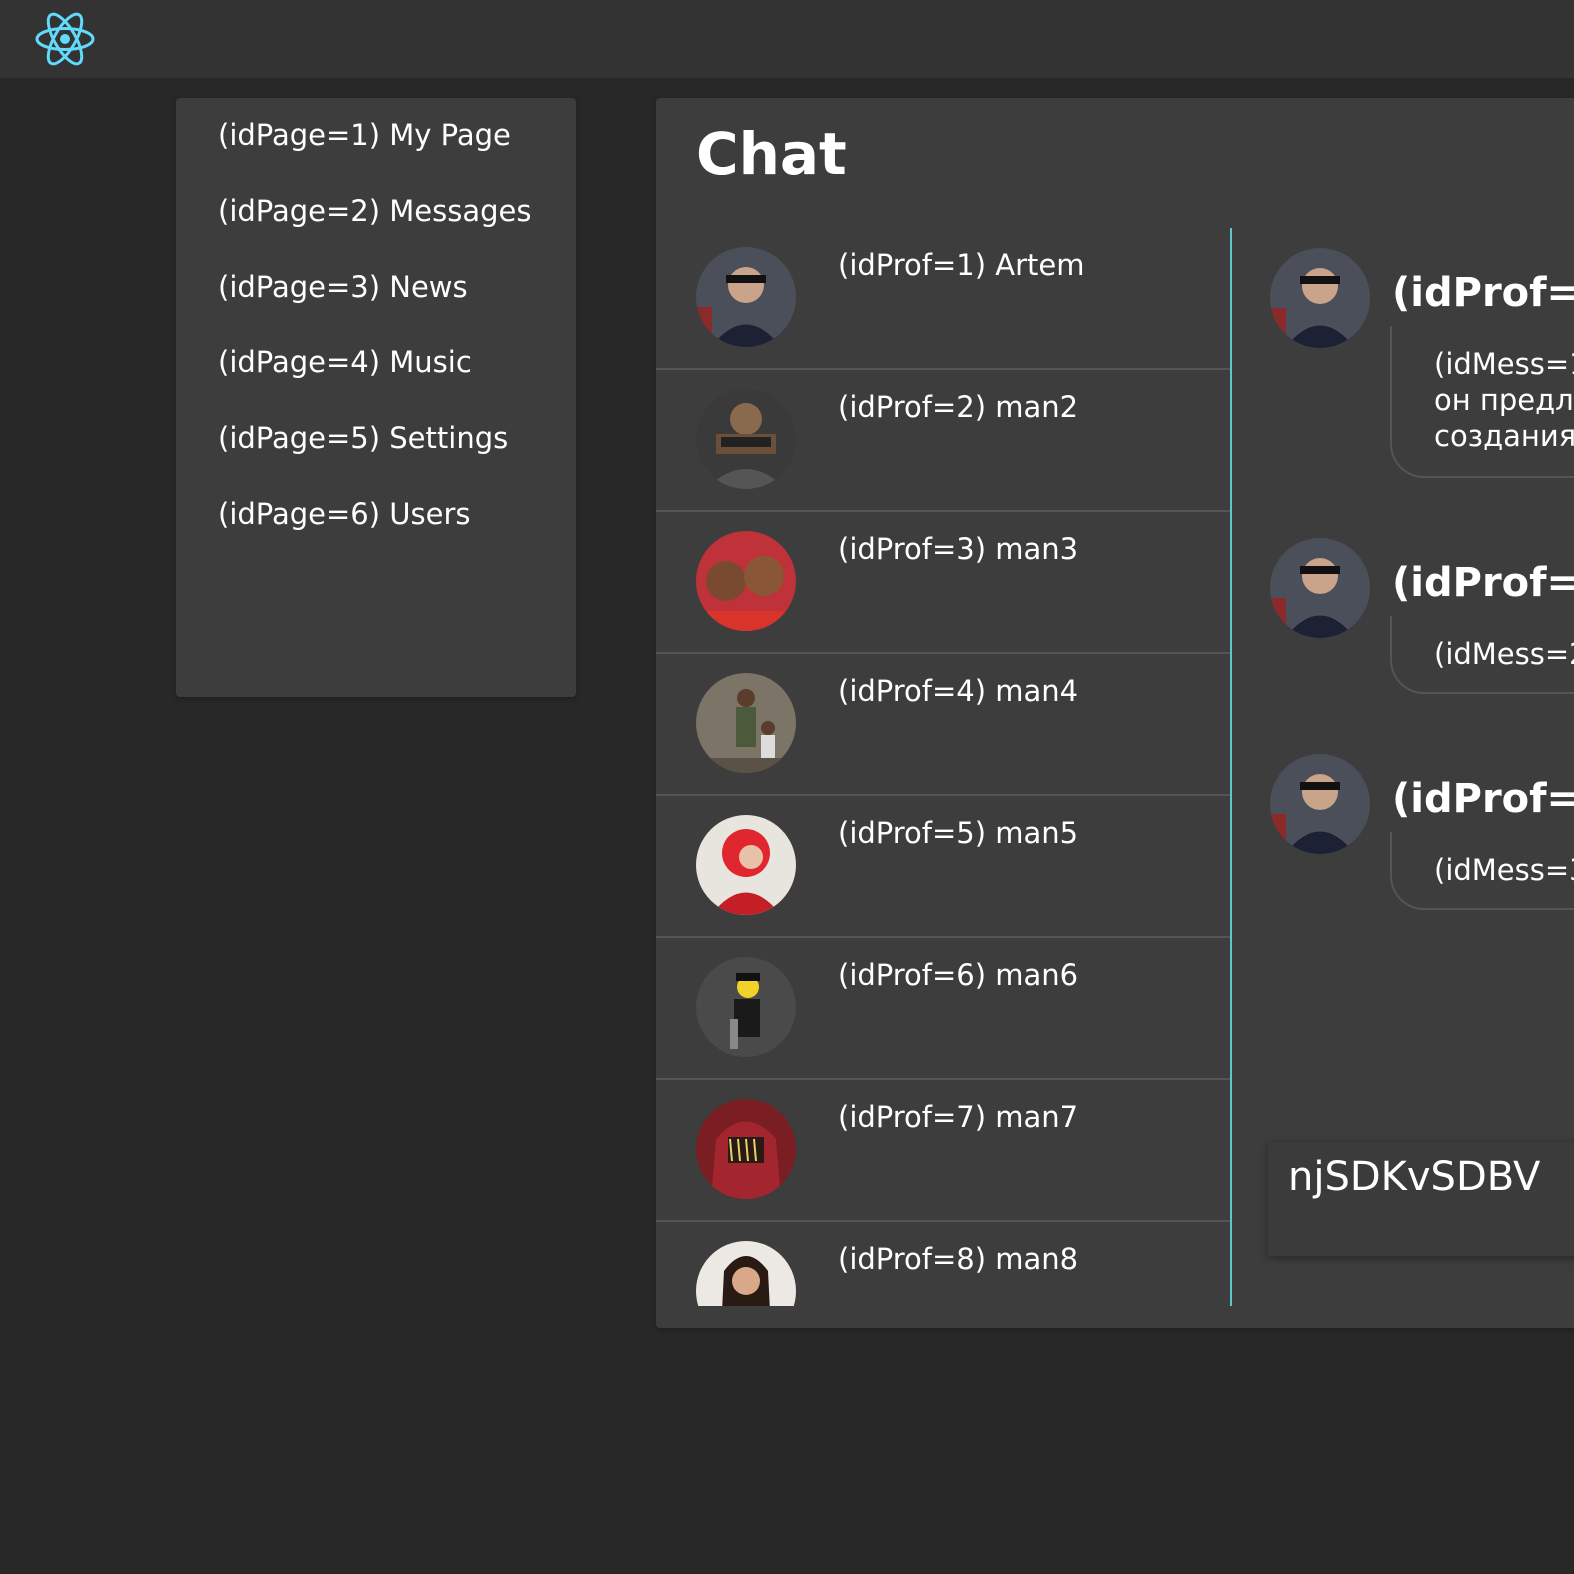  I want to click on message-bubble: (idMess=2, so click(1482, 655).